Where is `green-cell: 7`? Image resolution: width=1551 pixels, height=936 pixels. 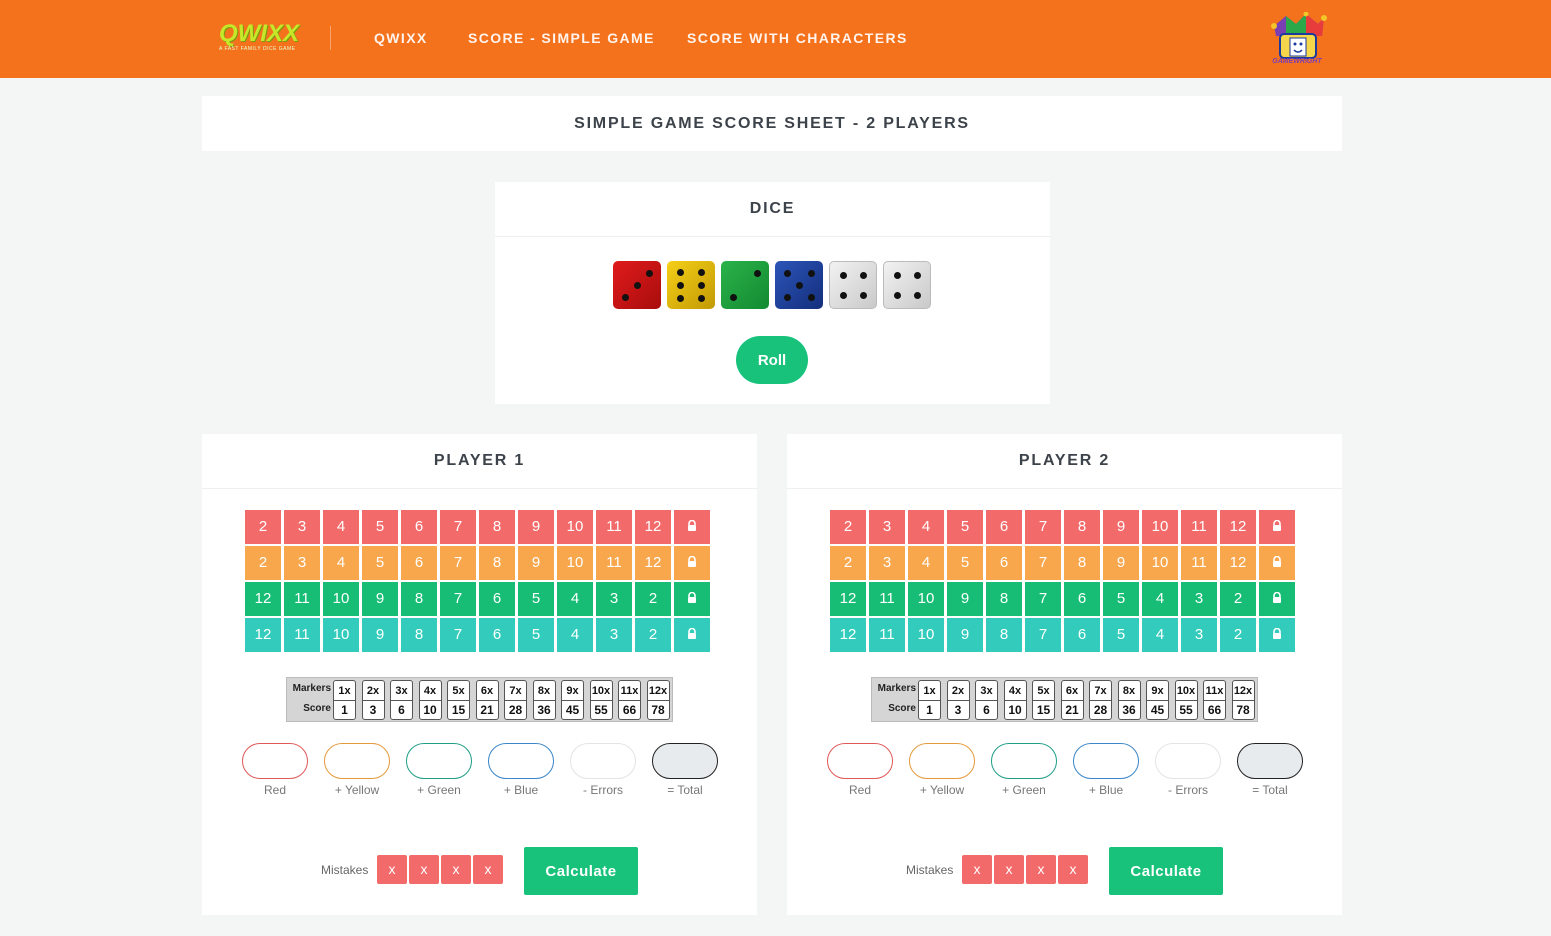 green-cell: 7 is located at coordinates (1043, 599).